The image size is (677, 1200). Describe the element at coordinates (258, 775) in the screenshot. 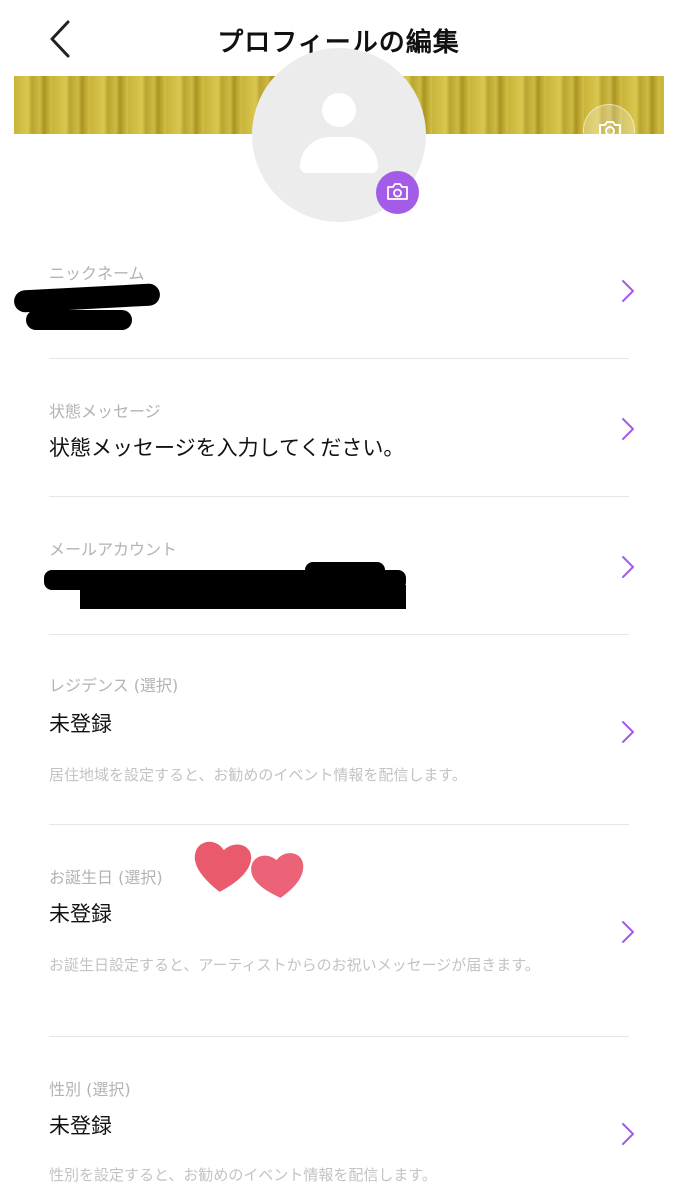

I see `residence-hint: 居住地域を設定すると、お勧めのイベント情報を配信します。` at that location.